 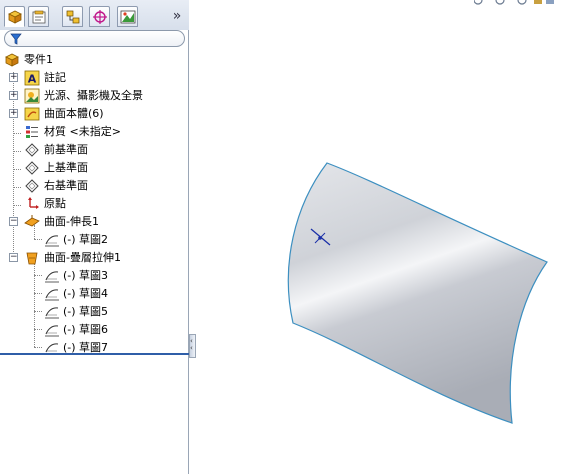 I want to click on tree-item-label: (-) 草圖5, so click(x=86, y=311).